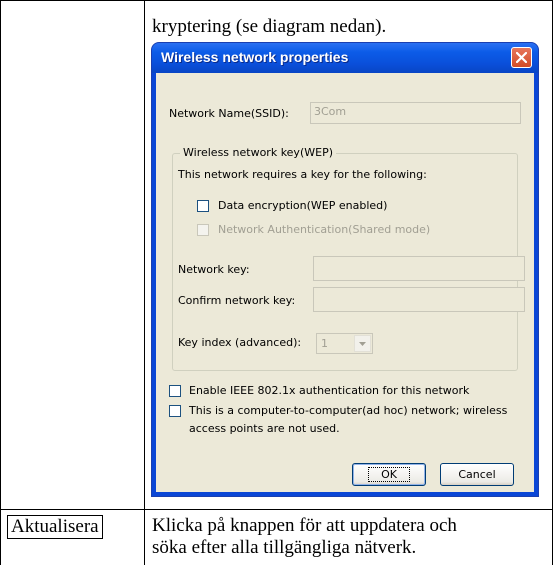  I want to click on data-encryption-label: Data encryption(WEP enabled), so click(302, 205).